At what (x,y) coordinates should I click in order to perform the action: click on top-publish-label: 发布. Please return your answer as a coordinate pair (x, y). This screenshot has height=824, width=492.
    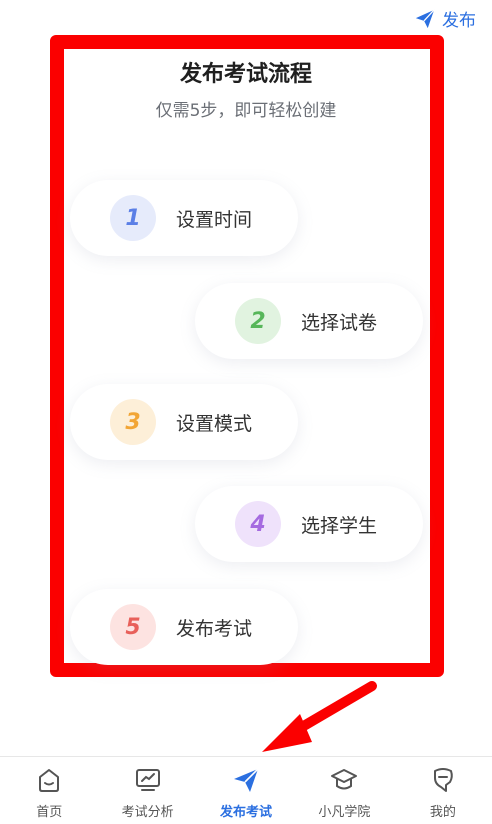
    Looking at the image, I should click on (459, 21).